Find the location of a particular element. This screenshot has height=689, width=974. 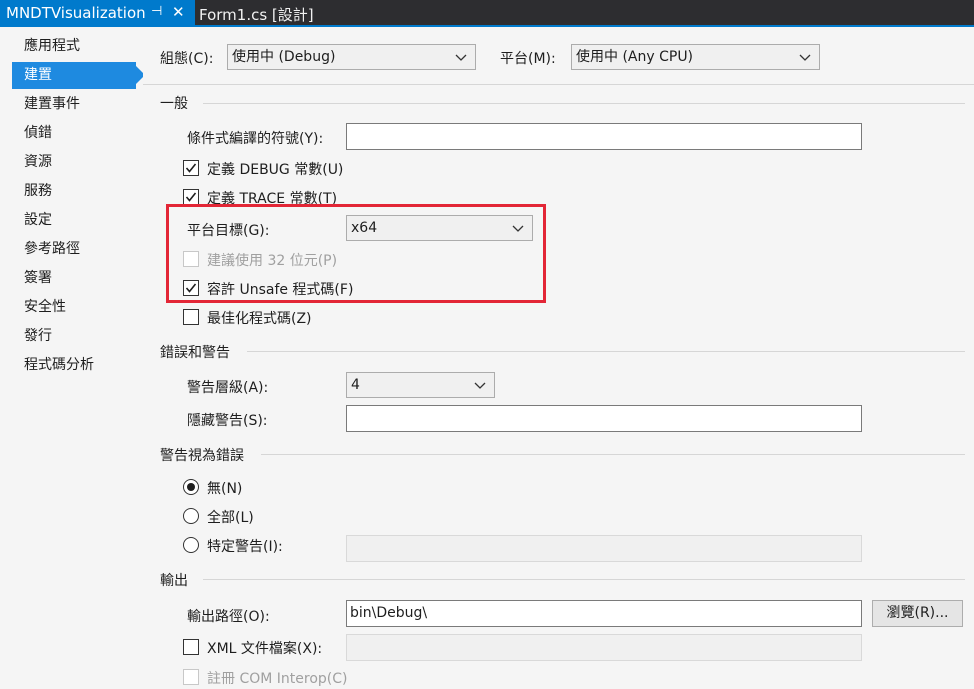

suppress-warnings-input is located at coordinates (604, 418).